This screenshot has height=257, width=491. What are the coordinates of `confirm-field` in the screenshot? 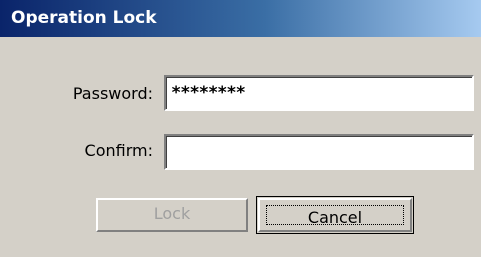 It's located at (319, 152).